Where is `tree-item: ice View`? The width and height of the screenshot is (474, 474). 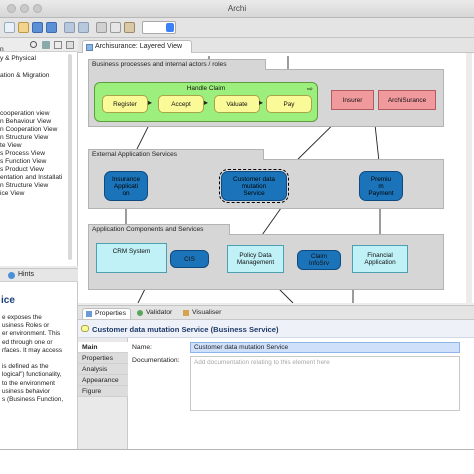
tree-item: ice View is located at coordinates (12, 193).